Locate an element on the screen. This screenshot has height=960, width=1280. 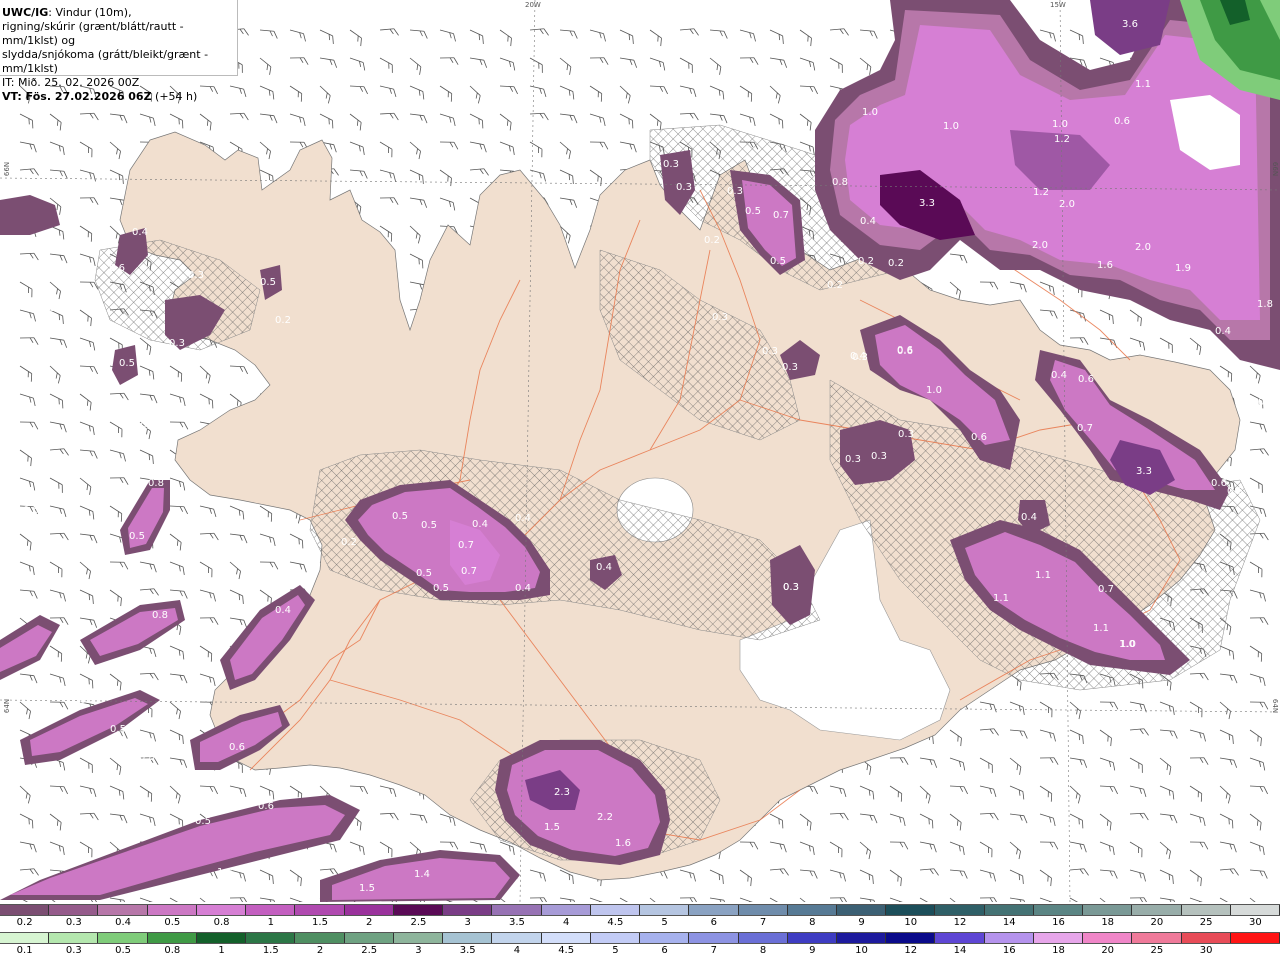
snow-tick-label: 9 is located at coordinates (861, 922).